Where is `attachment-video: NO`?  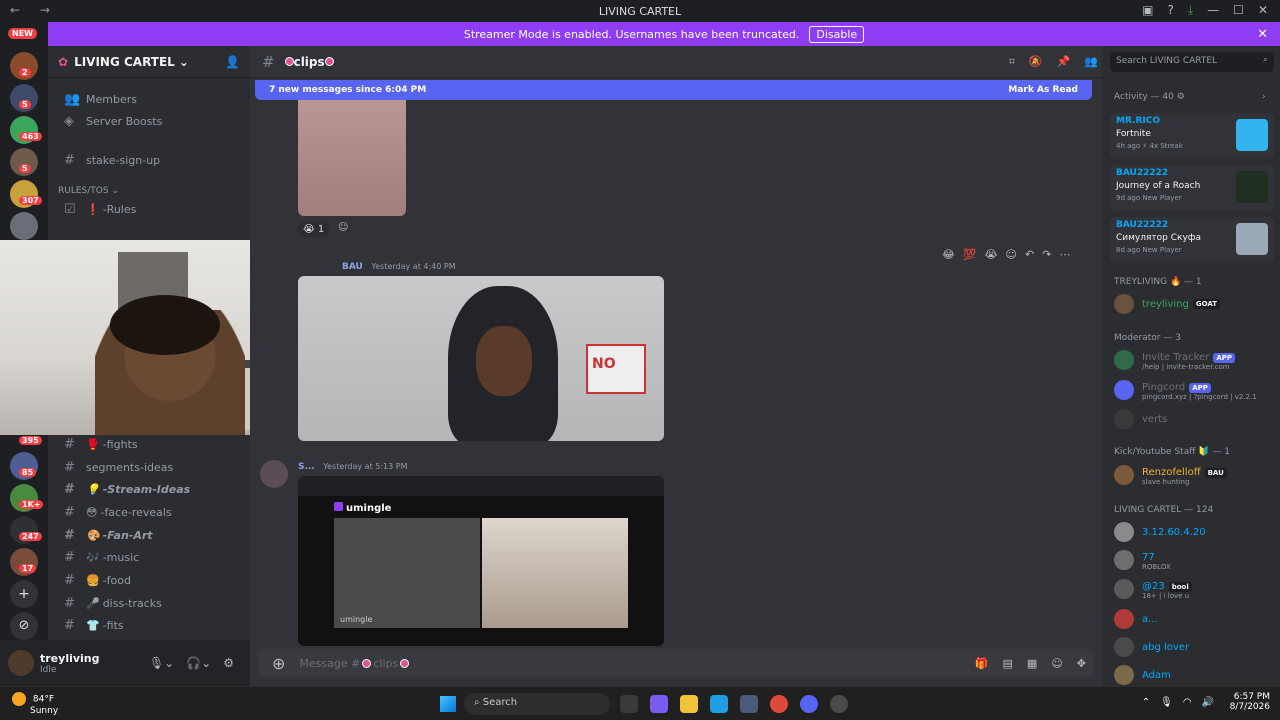
attachment-video: NO is located at coordinates (481, 358).